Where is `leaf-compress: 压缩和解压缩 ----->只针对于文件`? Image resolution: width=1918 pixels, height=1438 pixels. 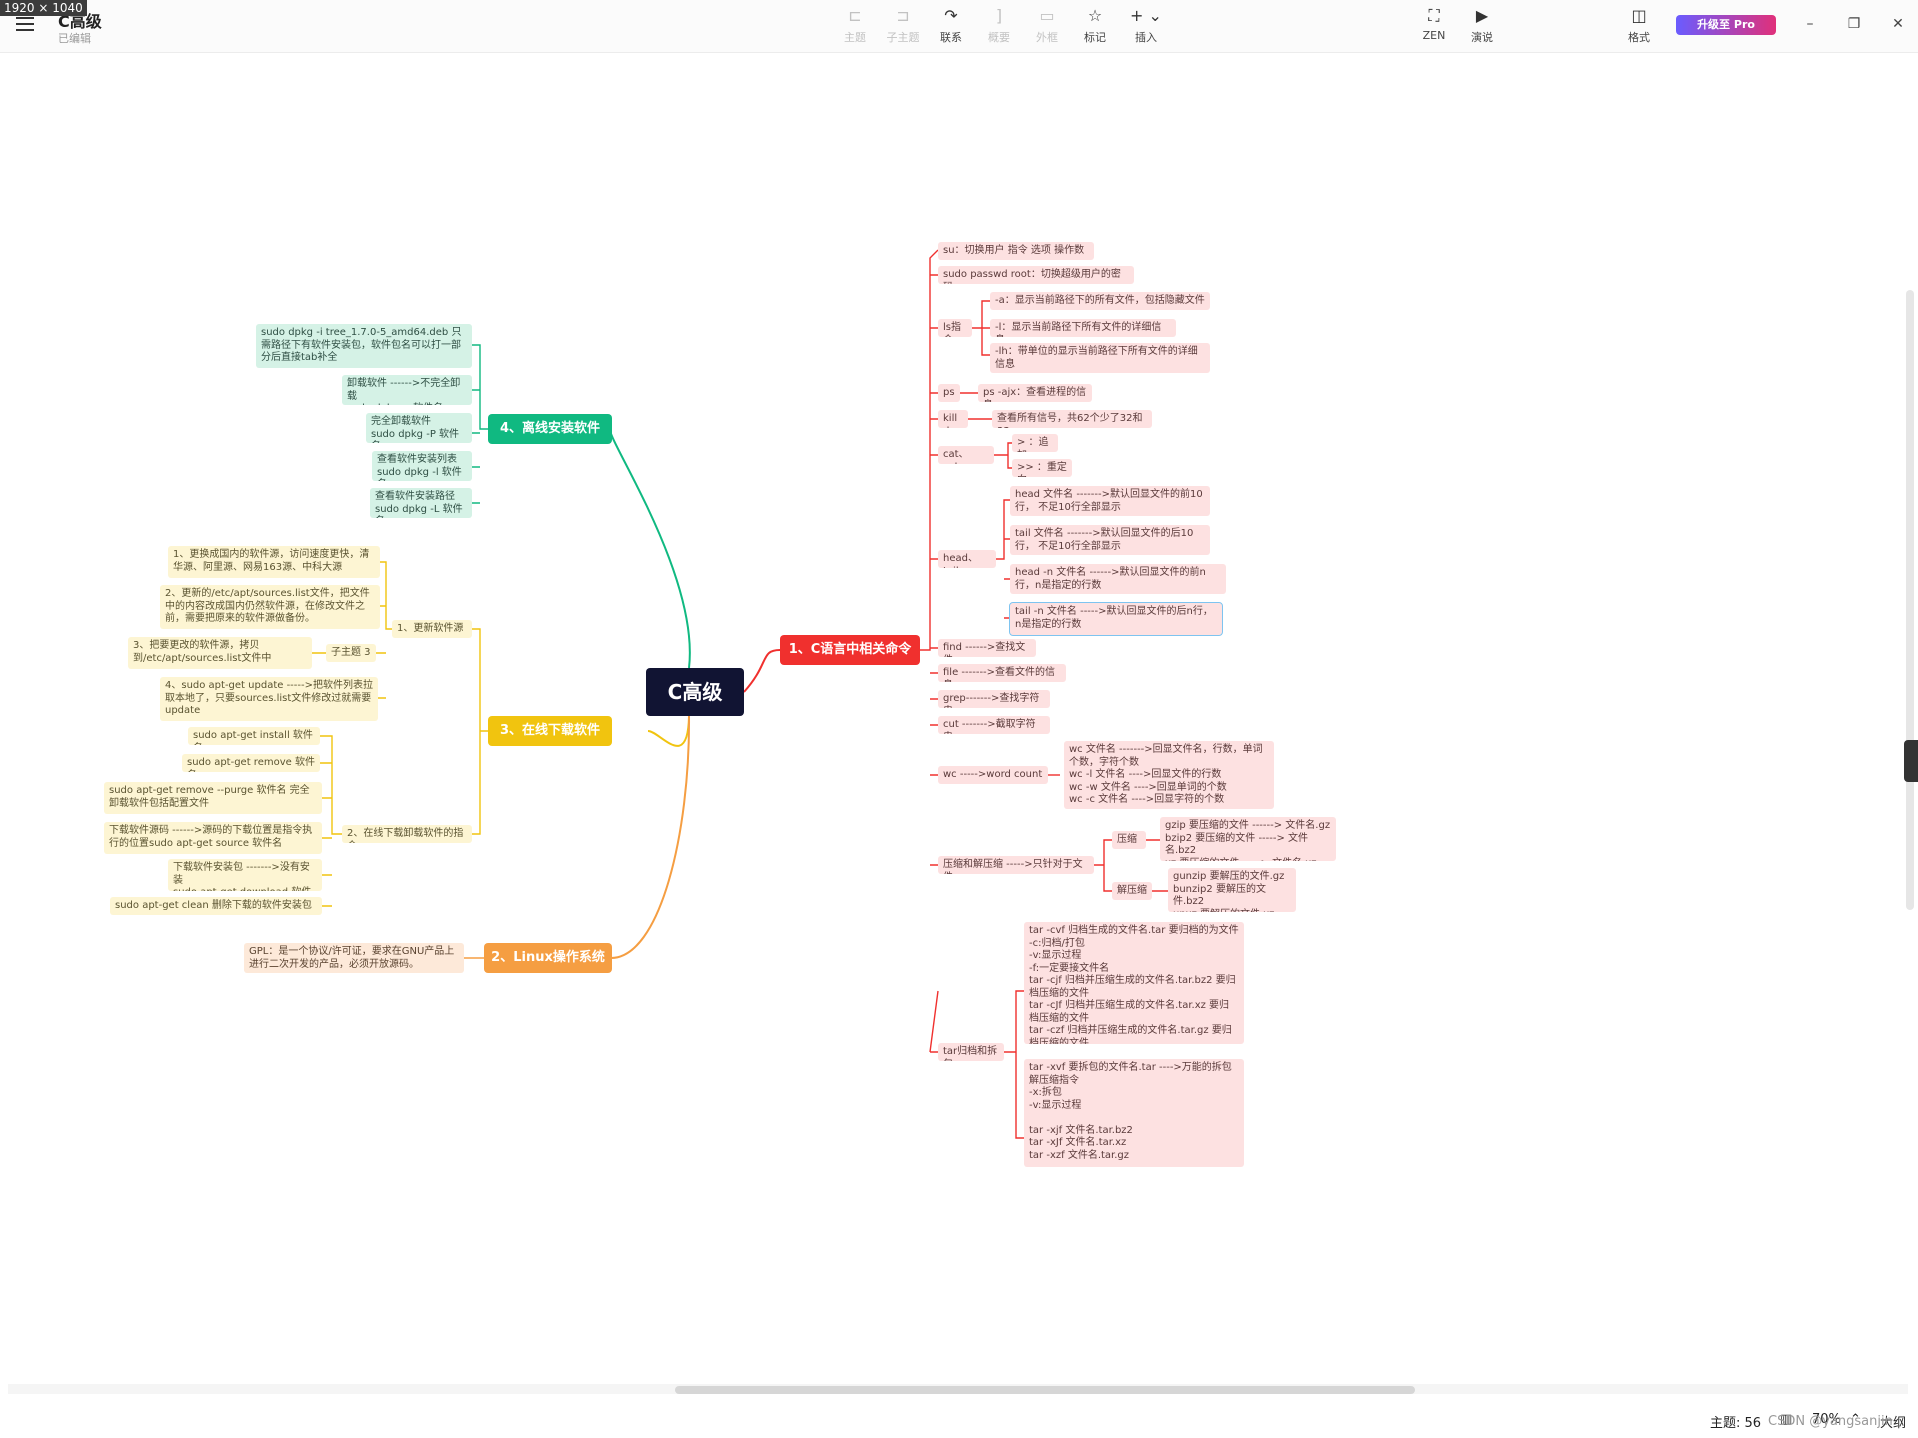 leaf-compress: 压缩和解压缩 ----->只针对于文件 is located at coordinates (1016, 865).